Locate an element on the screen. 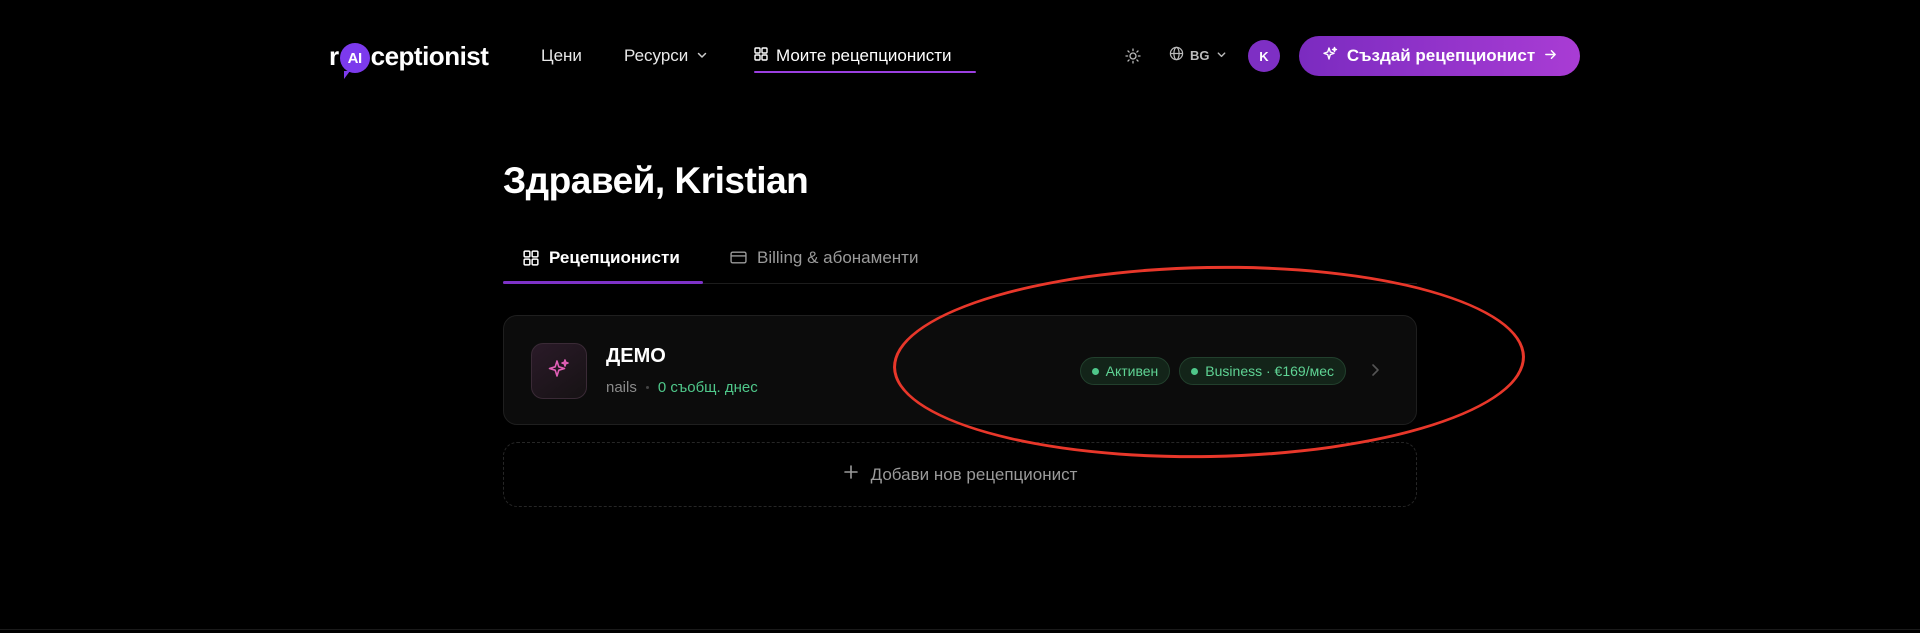 This screenshot has width=1920, height=633. create-receptionist-label: Създай рецепционист is located at coordinates (1441, 55).